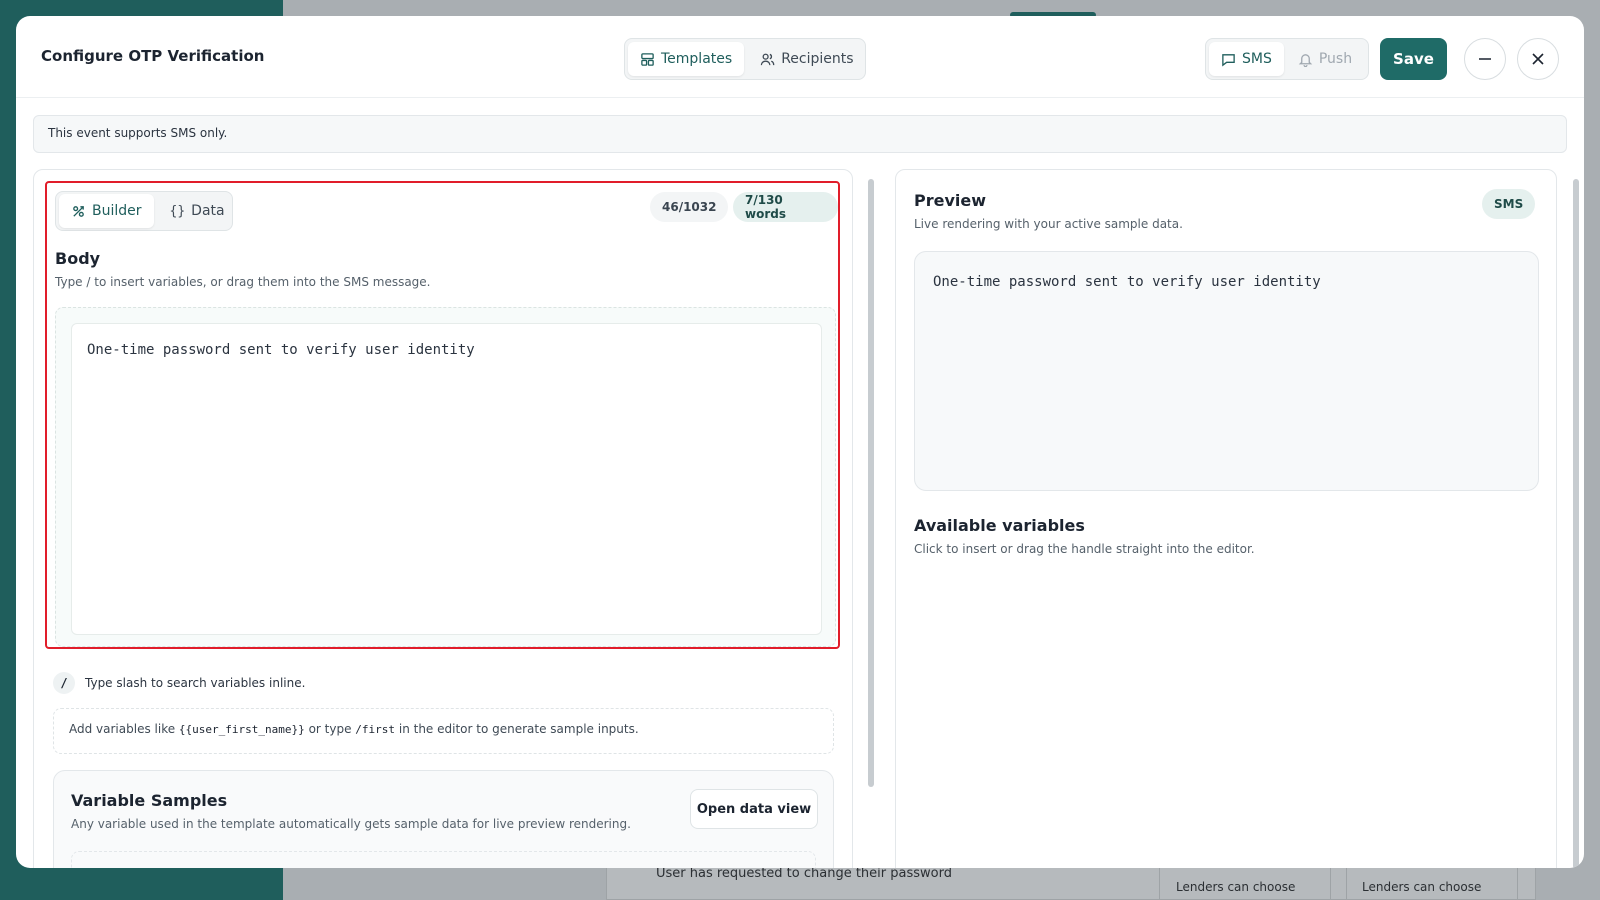 The width and height of the screenshot is (1600, 900). I want to click on channel-sms: SMS, so click(1246, 59).